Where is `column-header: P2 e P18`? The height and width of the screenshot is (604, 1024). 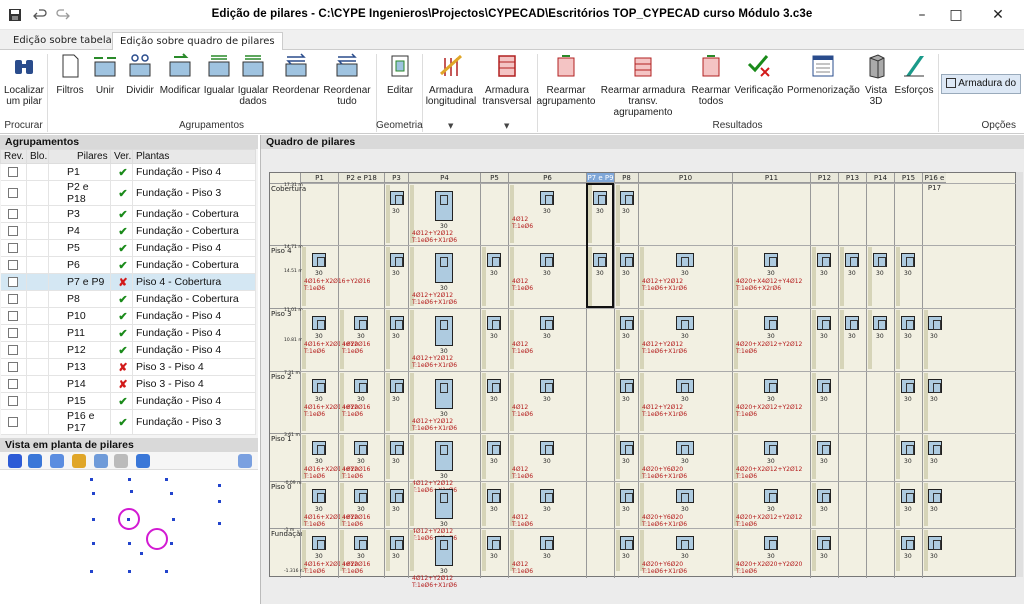 column-header: P2 e P18 is located at coordinates (361, 178).